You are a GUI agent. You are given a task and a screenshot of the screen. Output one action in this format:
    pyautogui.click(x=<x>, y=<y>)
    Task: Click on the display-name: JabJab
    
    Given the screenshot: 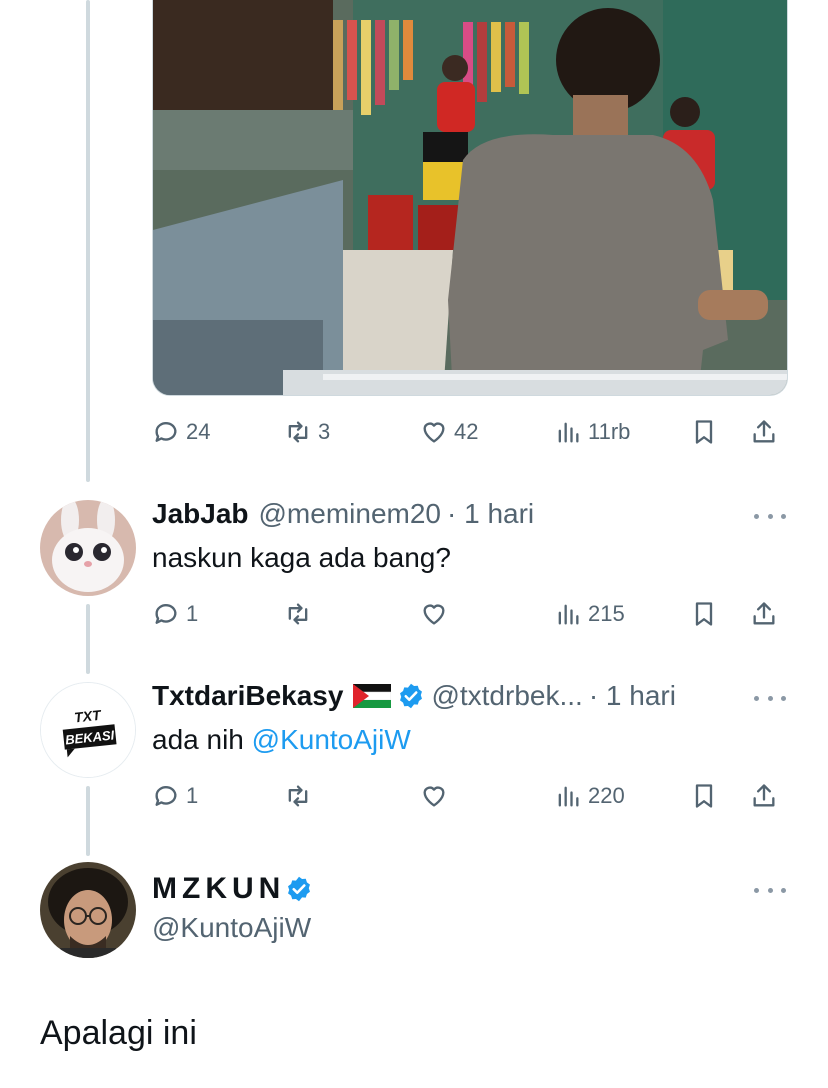 What is the action you would take?
    pyautogui.click(x=200, y=514)
    